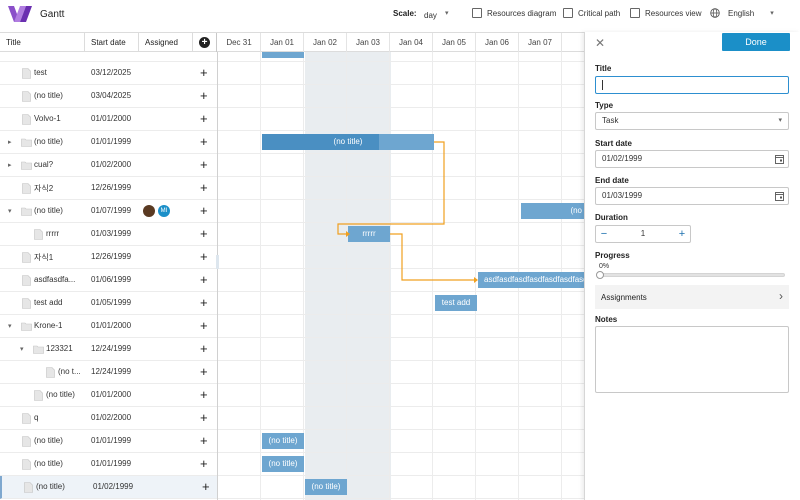 The image size is (800, 500). I want to click on close-icon: ✕, so click(600, 43).